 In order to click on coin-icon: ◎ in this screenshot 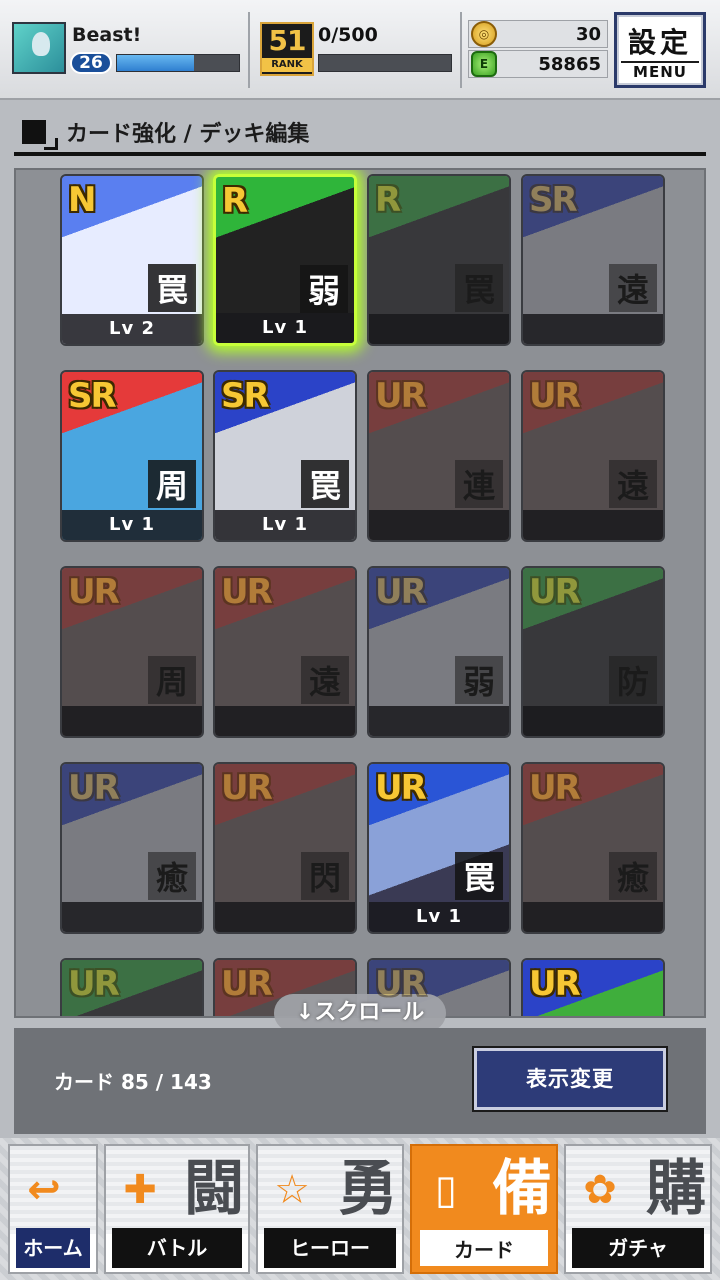, I will do `click(484, 34)`.